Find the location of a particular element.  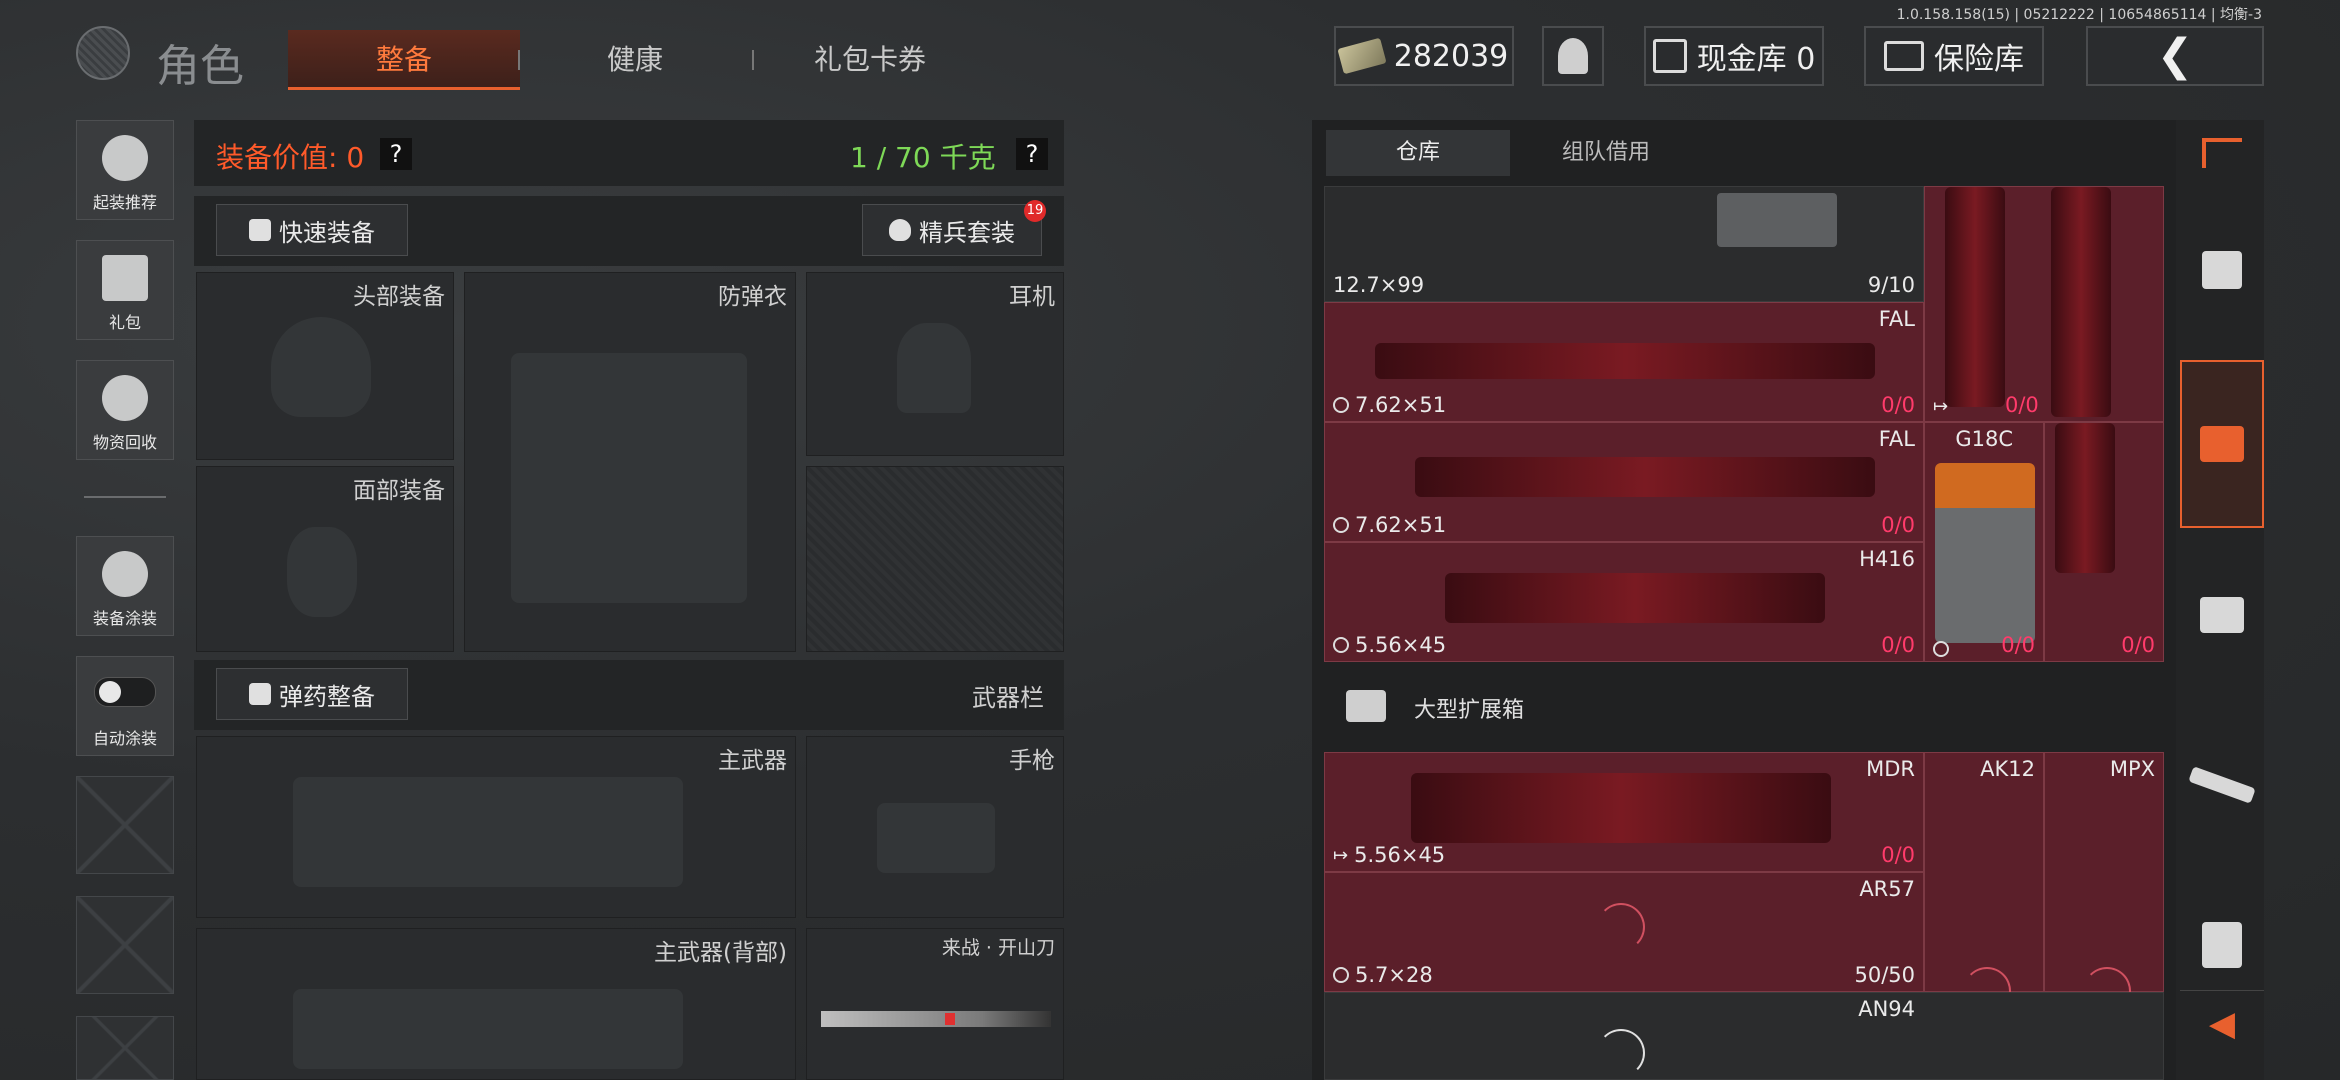

tab-warehouse: 仓库 is located at coordinates (1418, 153).